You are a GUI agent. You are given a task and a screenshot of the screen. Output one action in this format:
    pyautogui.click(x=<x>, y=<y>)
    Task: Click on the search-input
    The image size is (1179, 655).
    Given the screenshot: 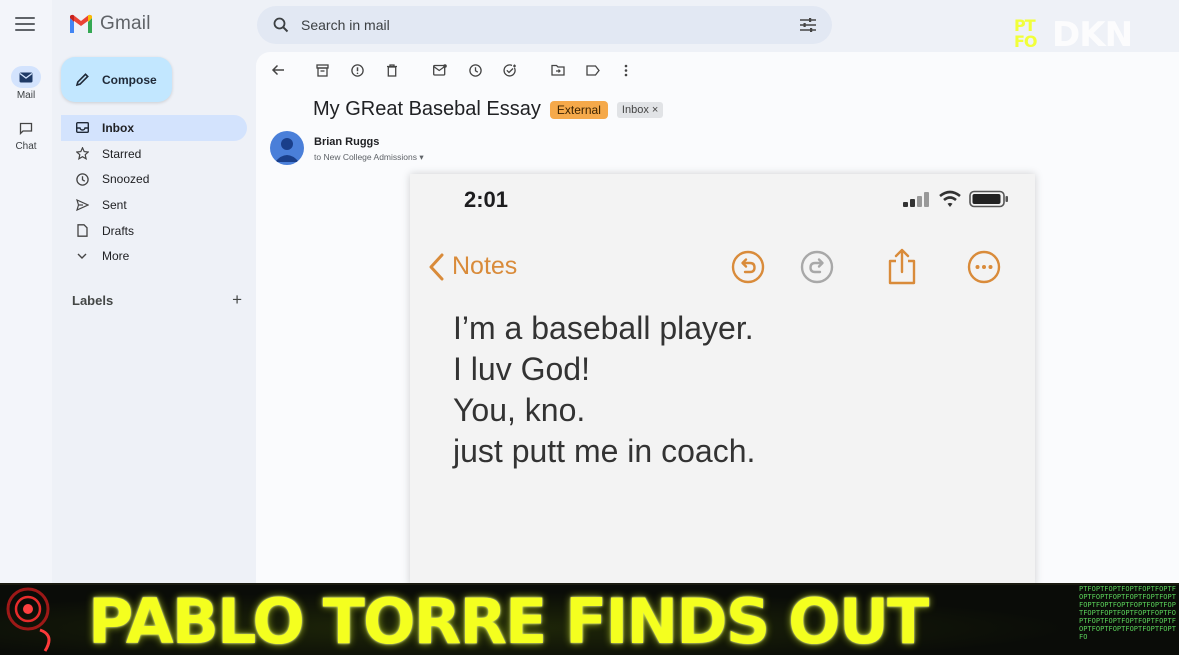 What is the action you would take?
    pyautogui.click(x=550, y=25)
    